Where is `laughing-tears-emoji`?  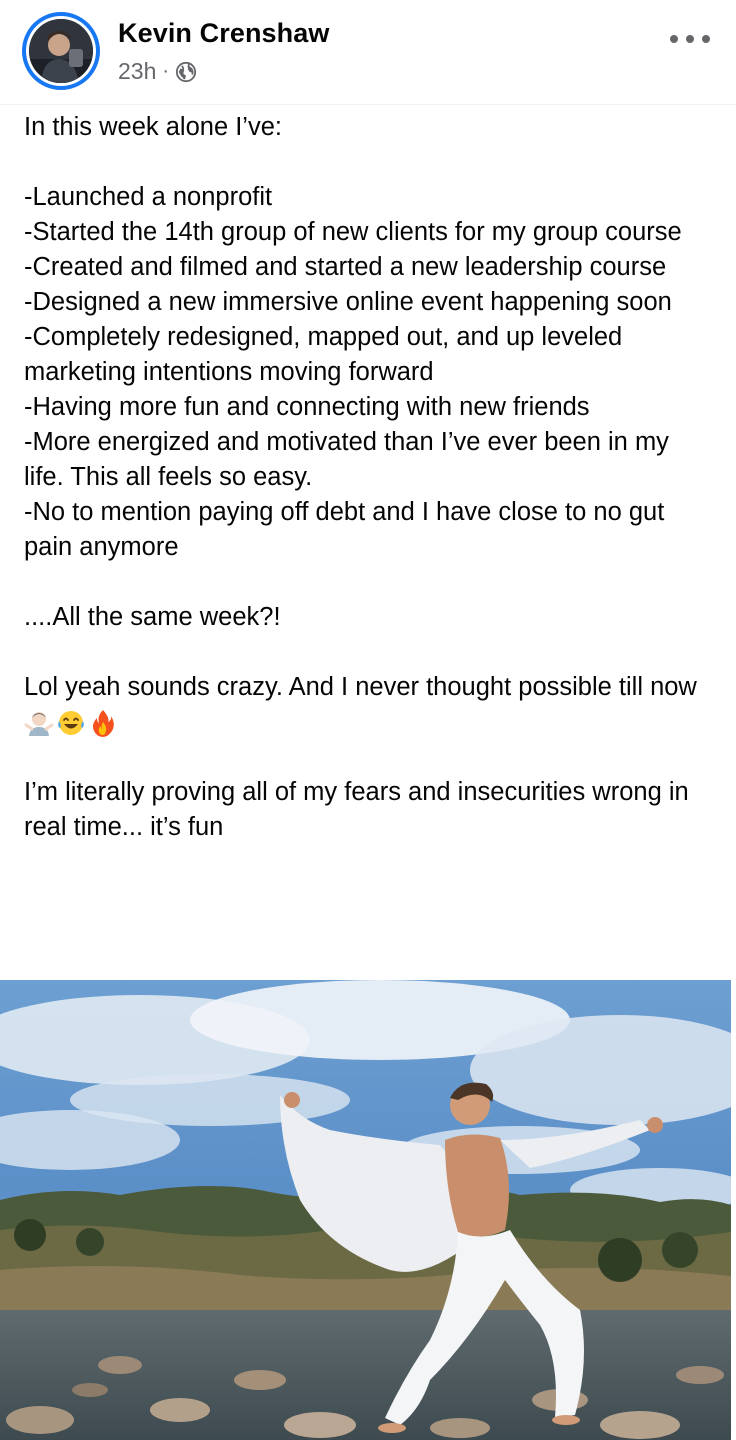 laughing-tears-emoji is located at coordinates (71, 723).